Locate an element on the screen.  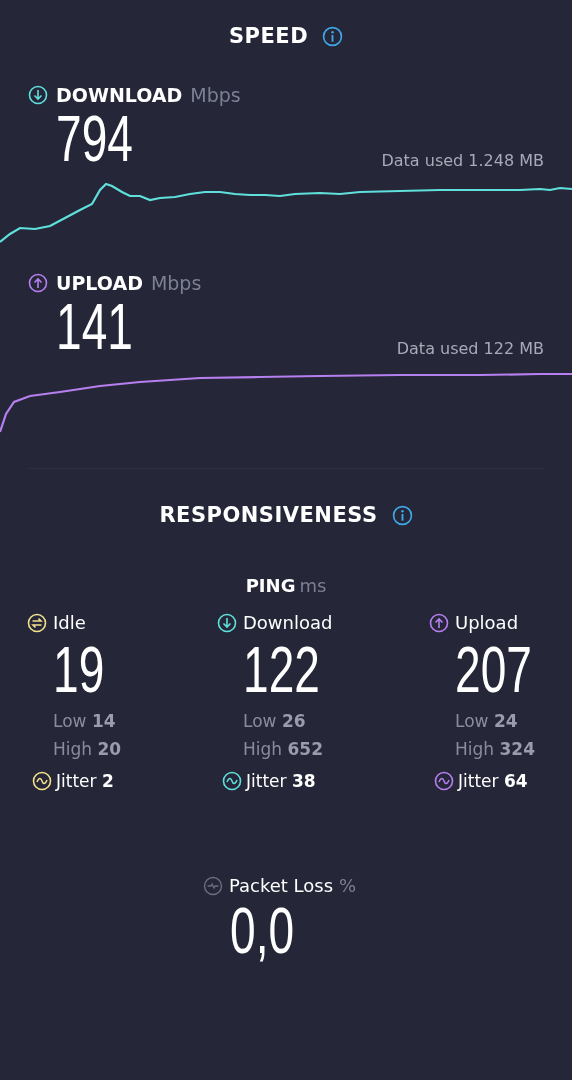
jitter-stat: Jitter 2 is located at coordinates (85, 781).